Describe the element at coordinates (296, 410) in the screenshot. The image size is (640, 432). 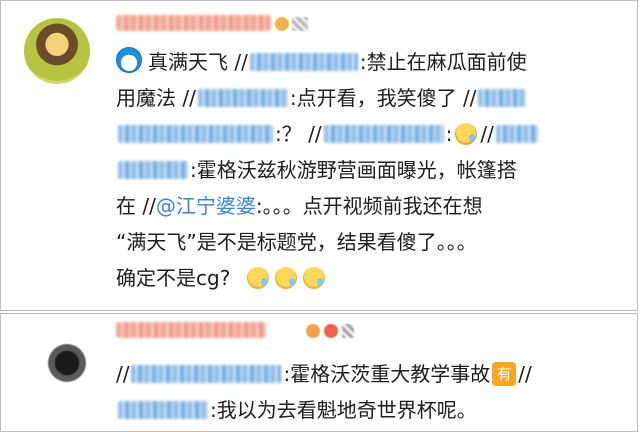
I see `comment-line: :我以为去看魁地奇世界杯呢。` at that location.